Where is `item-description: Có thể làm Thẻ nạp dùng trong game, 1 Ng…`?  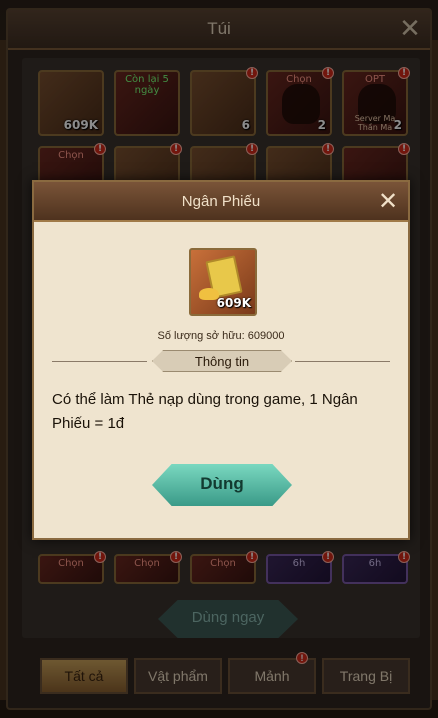
item-description: Có thể làm Thẻ nạp dùng trong game, 1 Ng… is located at coordinates (205, 411).